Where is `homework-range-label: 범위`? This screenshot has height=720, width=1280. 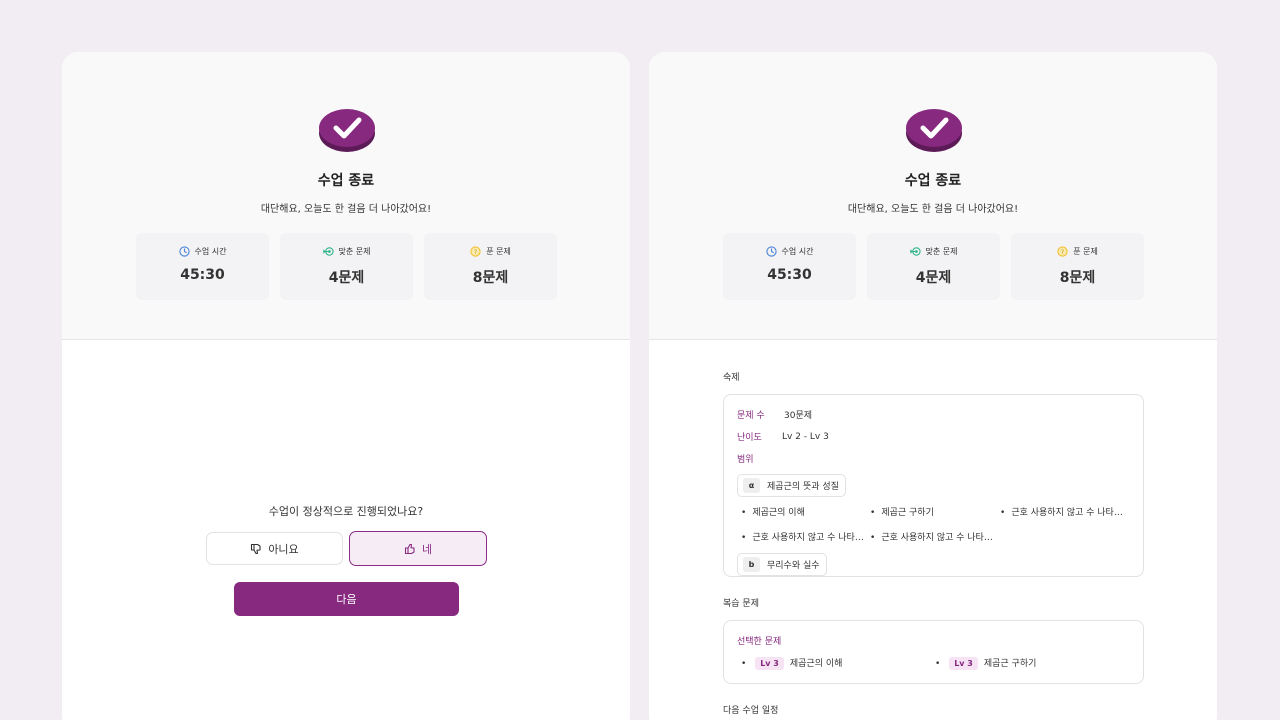
homework-range-label: 범위 is located at coordinates (745, 460).